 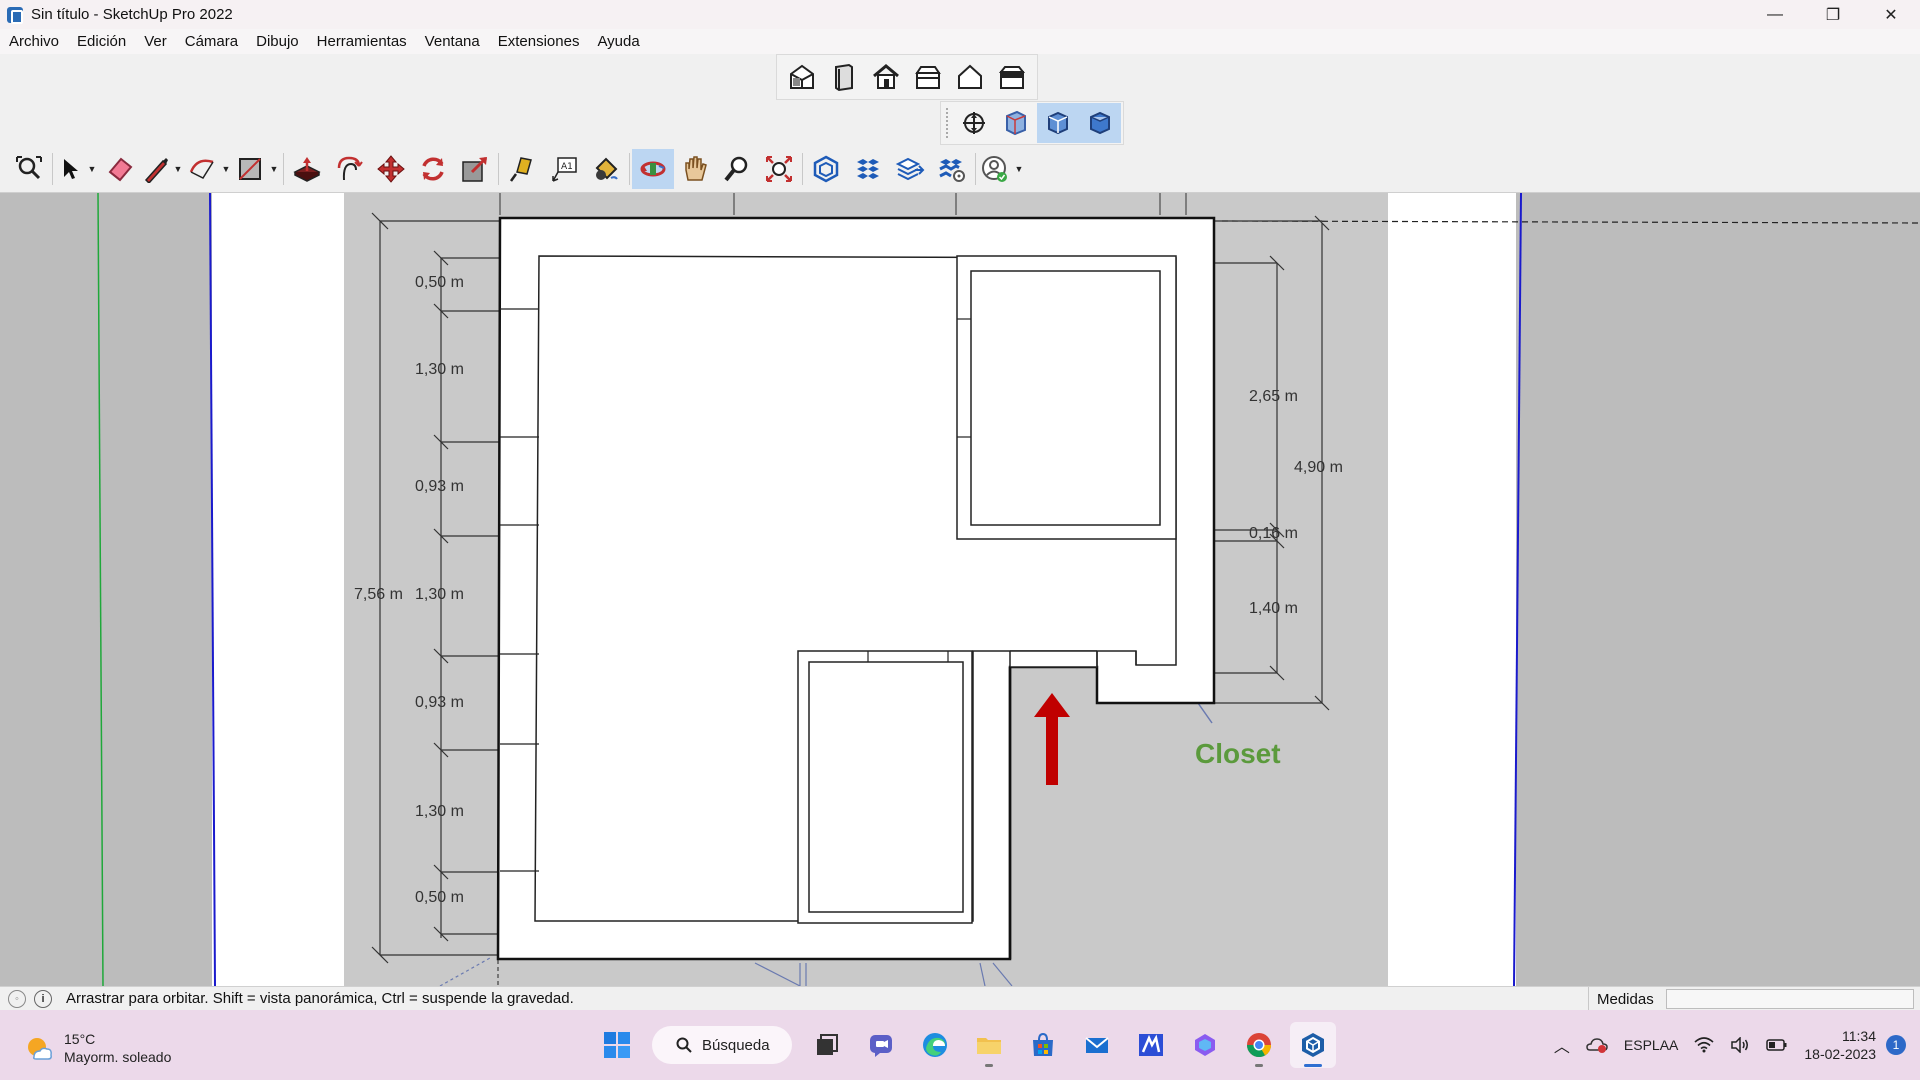 I want to click on file-explorer-icon, so click(x=989, y=1045).